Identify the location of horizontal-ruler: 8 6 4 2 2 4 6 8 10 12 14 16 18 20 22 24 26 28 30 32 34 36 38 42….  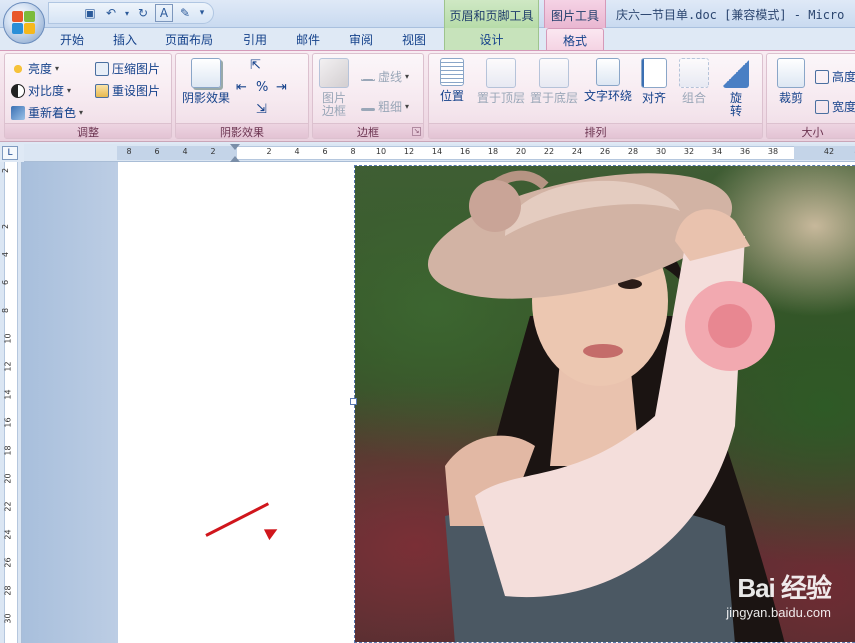
(439, 153).